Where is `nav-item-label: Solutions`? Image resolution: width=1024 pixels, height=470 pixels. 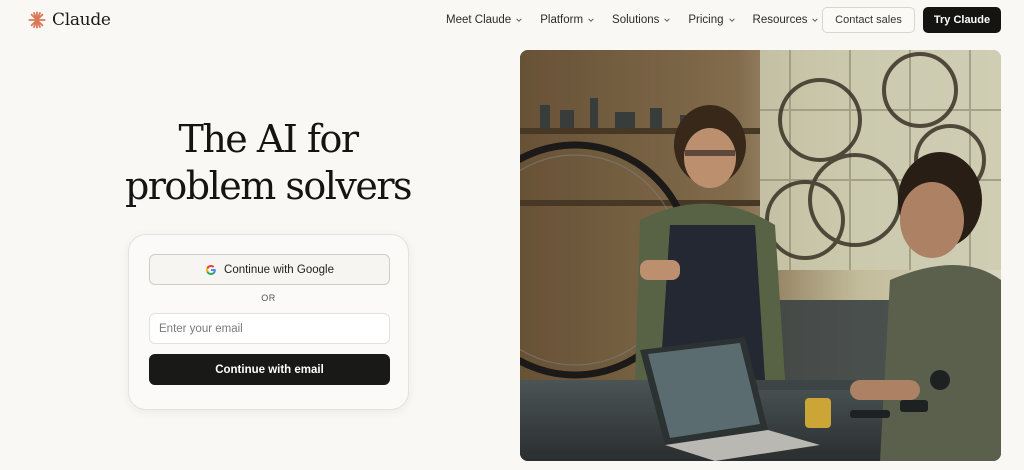
nav-item-label: Solutions is located at coordinates (636, 20).